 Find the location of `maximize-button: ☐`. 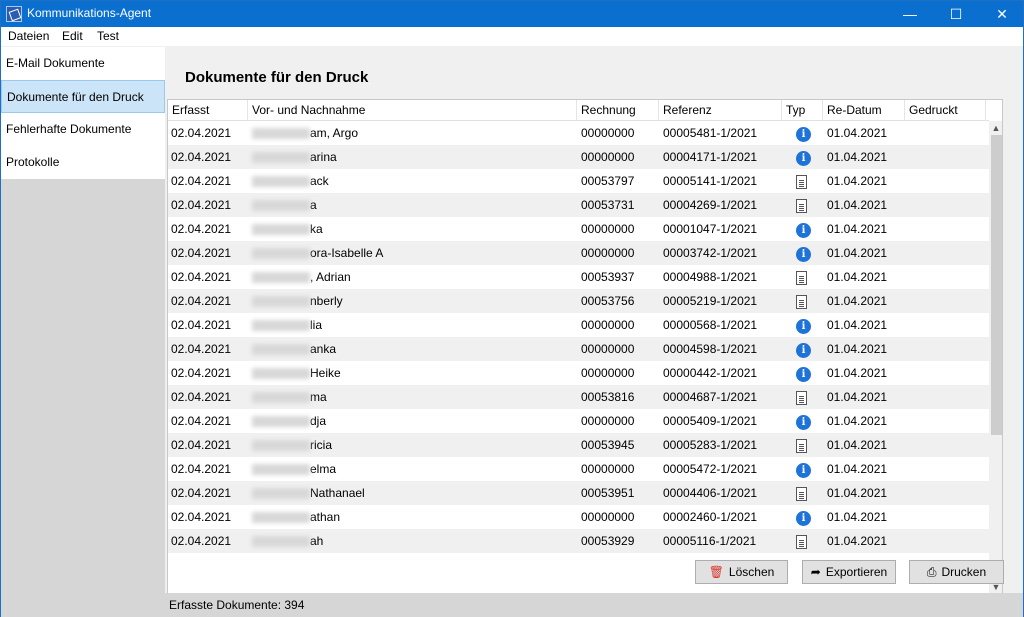

maximize-button: ☐ is located at coordinates (956, 14).